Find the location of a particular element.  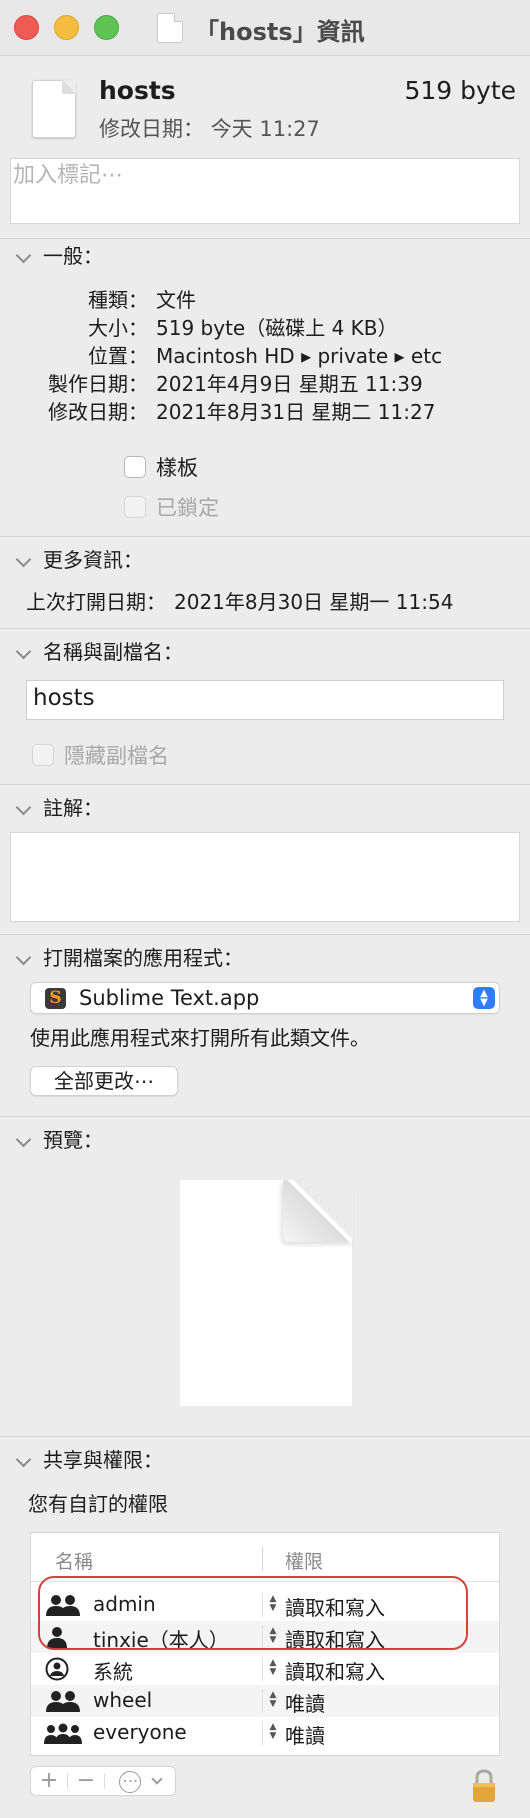

change-all-button: 全部更改⋯ is located at coordinates (104, 1081).